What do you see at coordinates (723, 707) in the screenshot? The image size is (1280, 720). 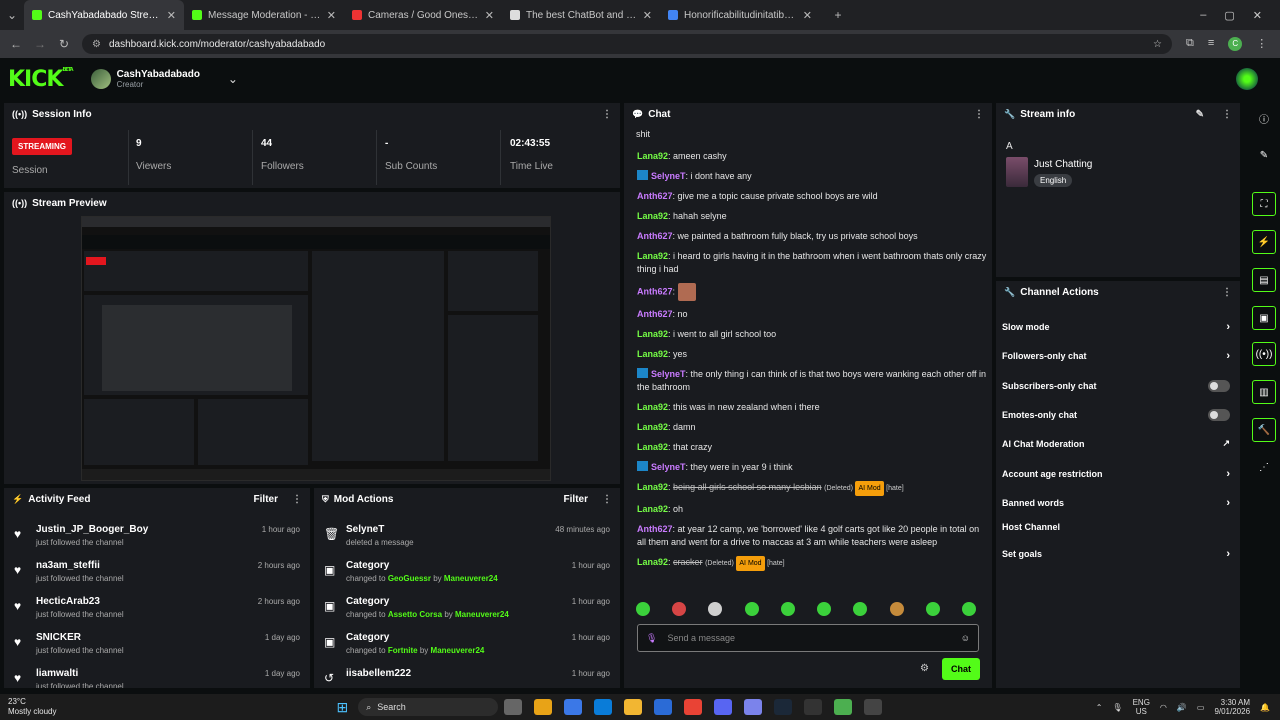 I see `discord-icon` at bounding box center [723, 707].